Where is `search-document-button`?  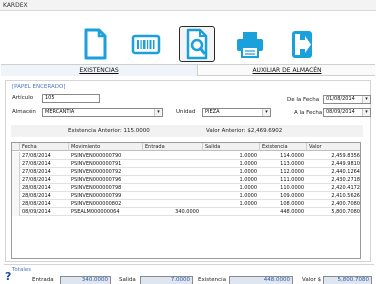 search-document-button is located at coordinates (197, 44).